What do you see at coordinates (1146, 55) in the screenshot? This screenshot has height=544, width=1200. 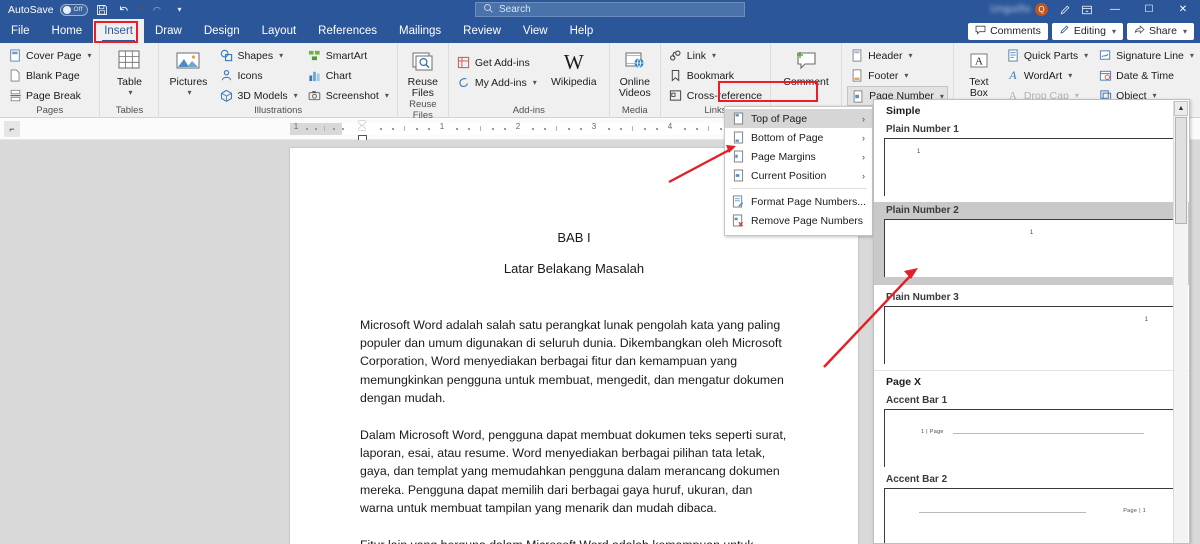 I see `signature-line-button: Signature Line ▾` at bounding box center [1146, 55].